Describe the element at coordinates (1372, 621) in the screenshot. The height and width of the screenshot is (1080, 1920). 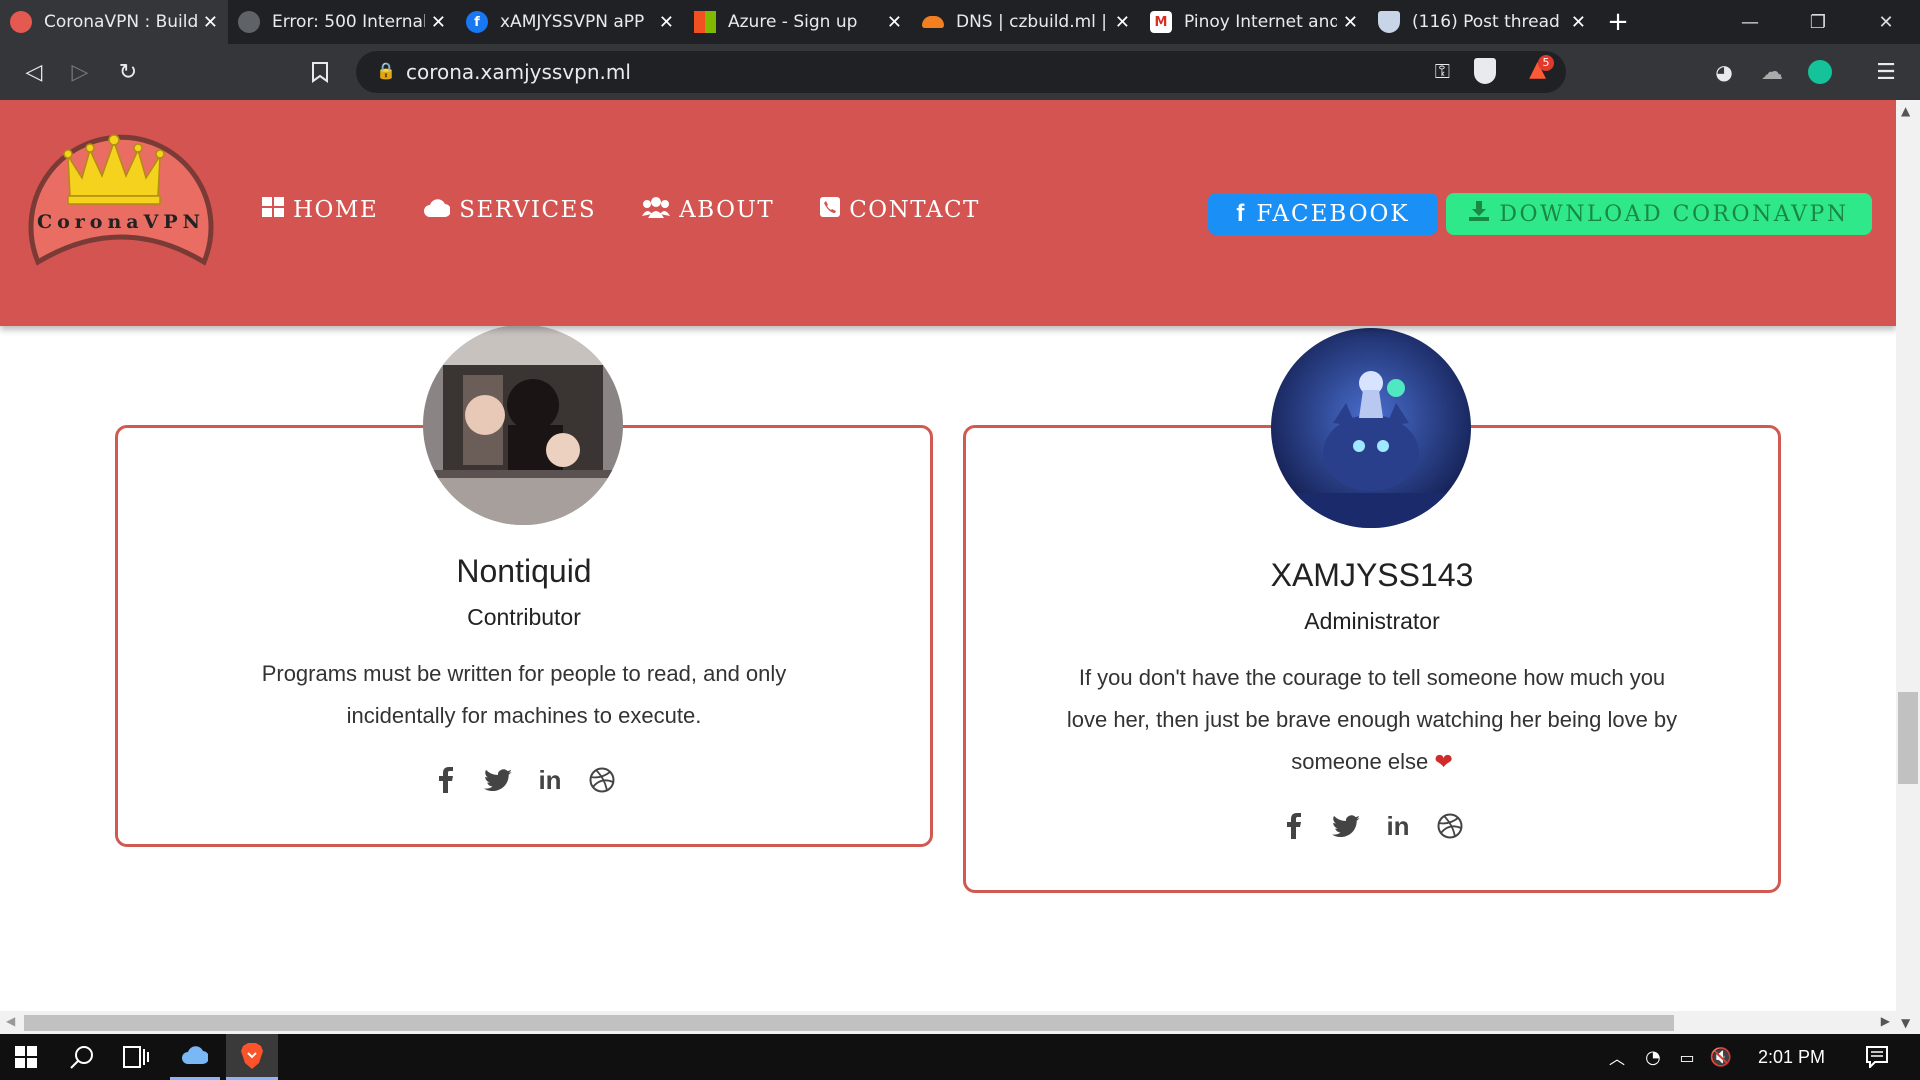
I see `member-role: Administrator` at that location.